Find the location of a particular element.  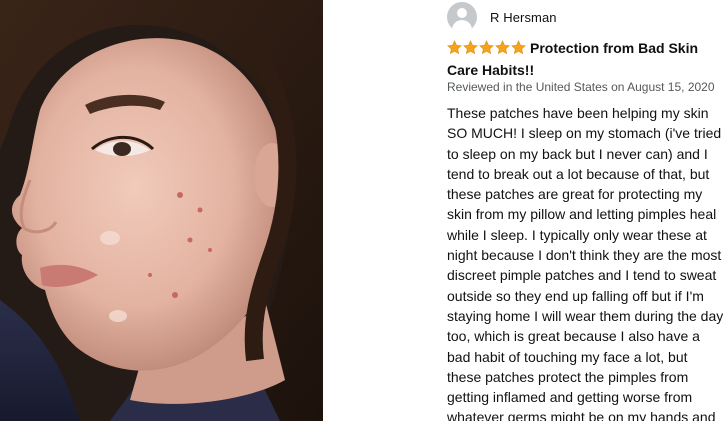

review-title-row: Protection from Bad Skin Care Habits!! is located at coordinates (585, 59).